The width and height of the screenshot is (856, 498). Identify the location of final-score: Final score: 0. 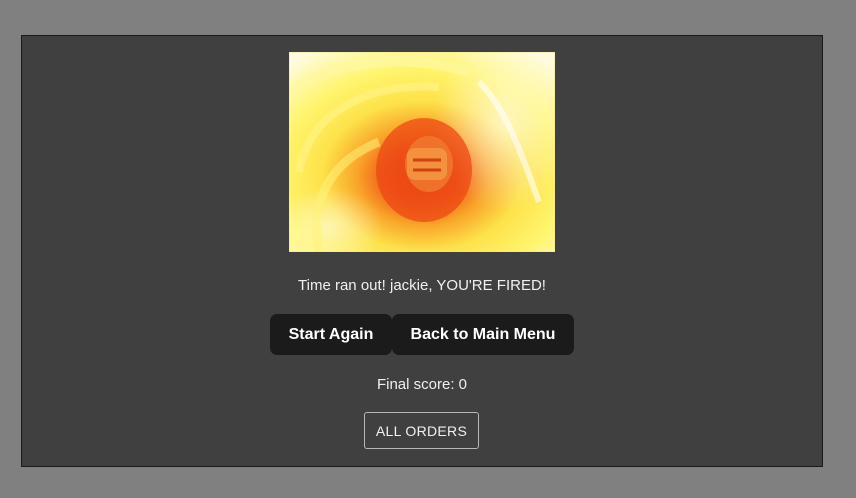
(422, 384).